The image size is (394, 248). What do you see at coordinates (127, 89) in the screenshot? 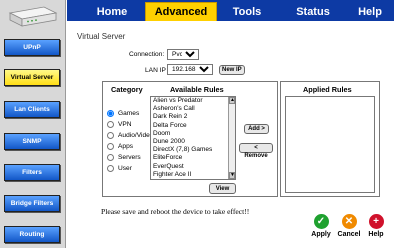
I see `category-header: Category` at bounding box center [127, 89].